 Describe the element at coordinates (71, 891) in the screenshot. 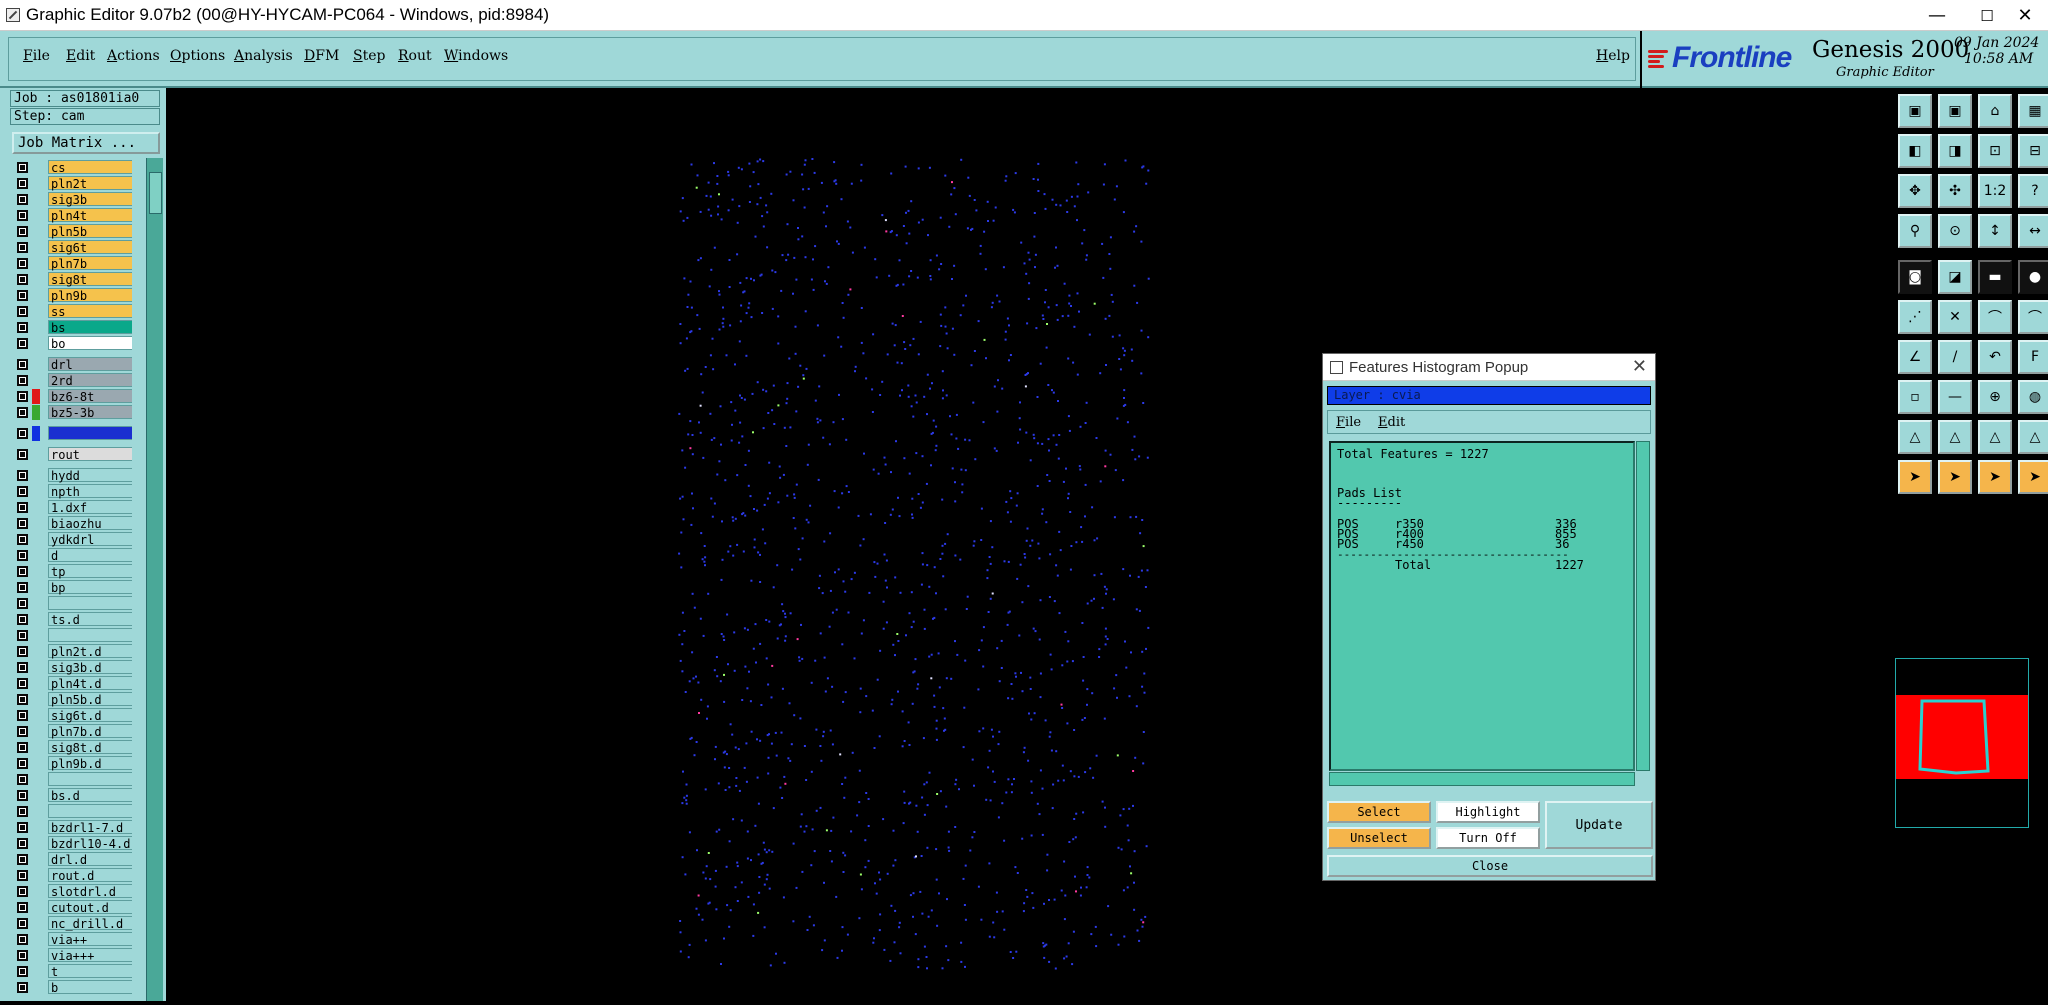

I see `layer-row: slotdrl.d` at that location.